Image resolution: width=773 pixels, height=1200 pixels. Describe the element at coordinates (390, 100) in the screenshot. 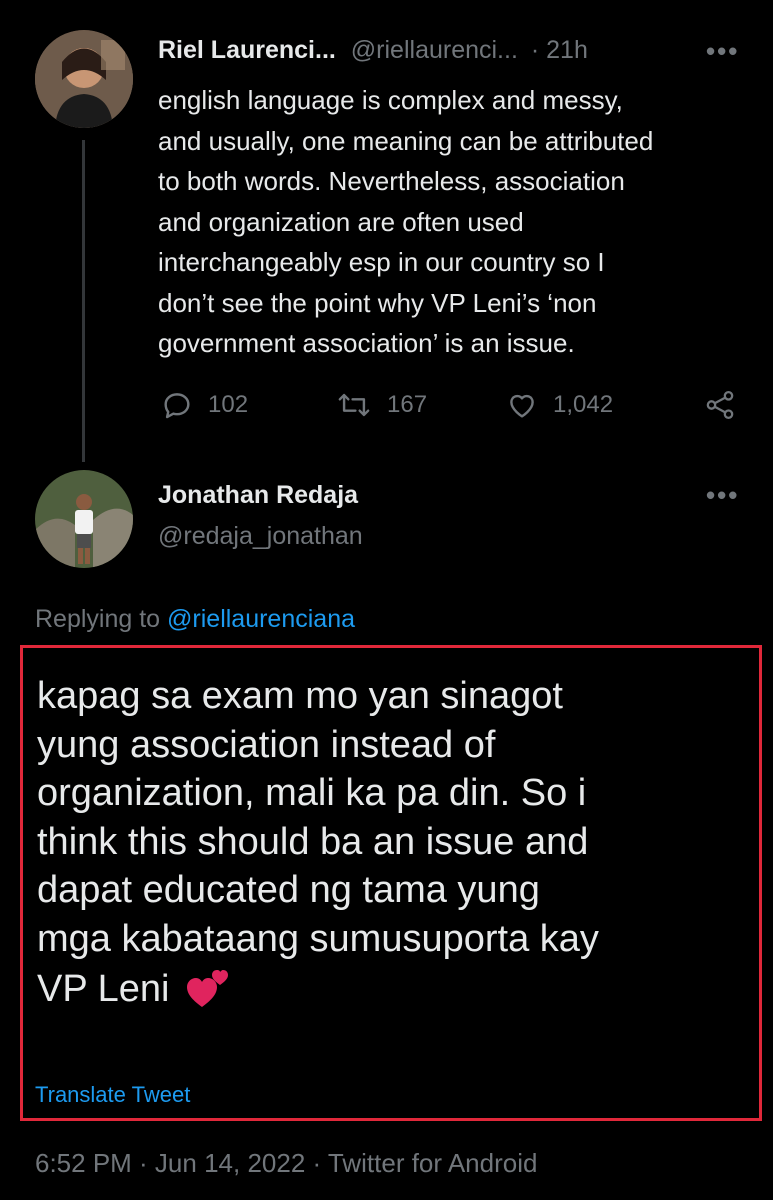

I see `tweet-line: english language is complex and messy,` at that location.